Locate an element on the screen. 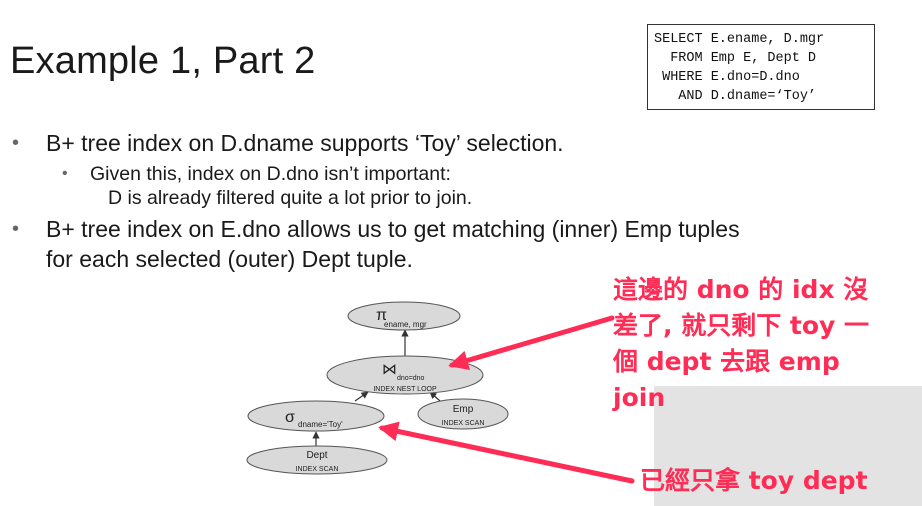 The height and width of the screenshot is (506, 922). join-condition: dno=dno is located at coordinates (411, 378).